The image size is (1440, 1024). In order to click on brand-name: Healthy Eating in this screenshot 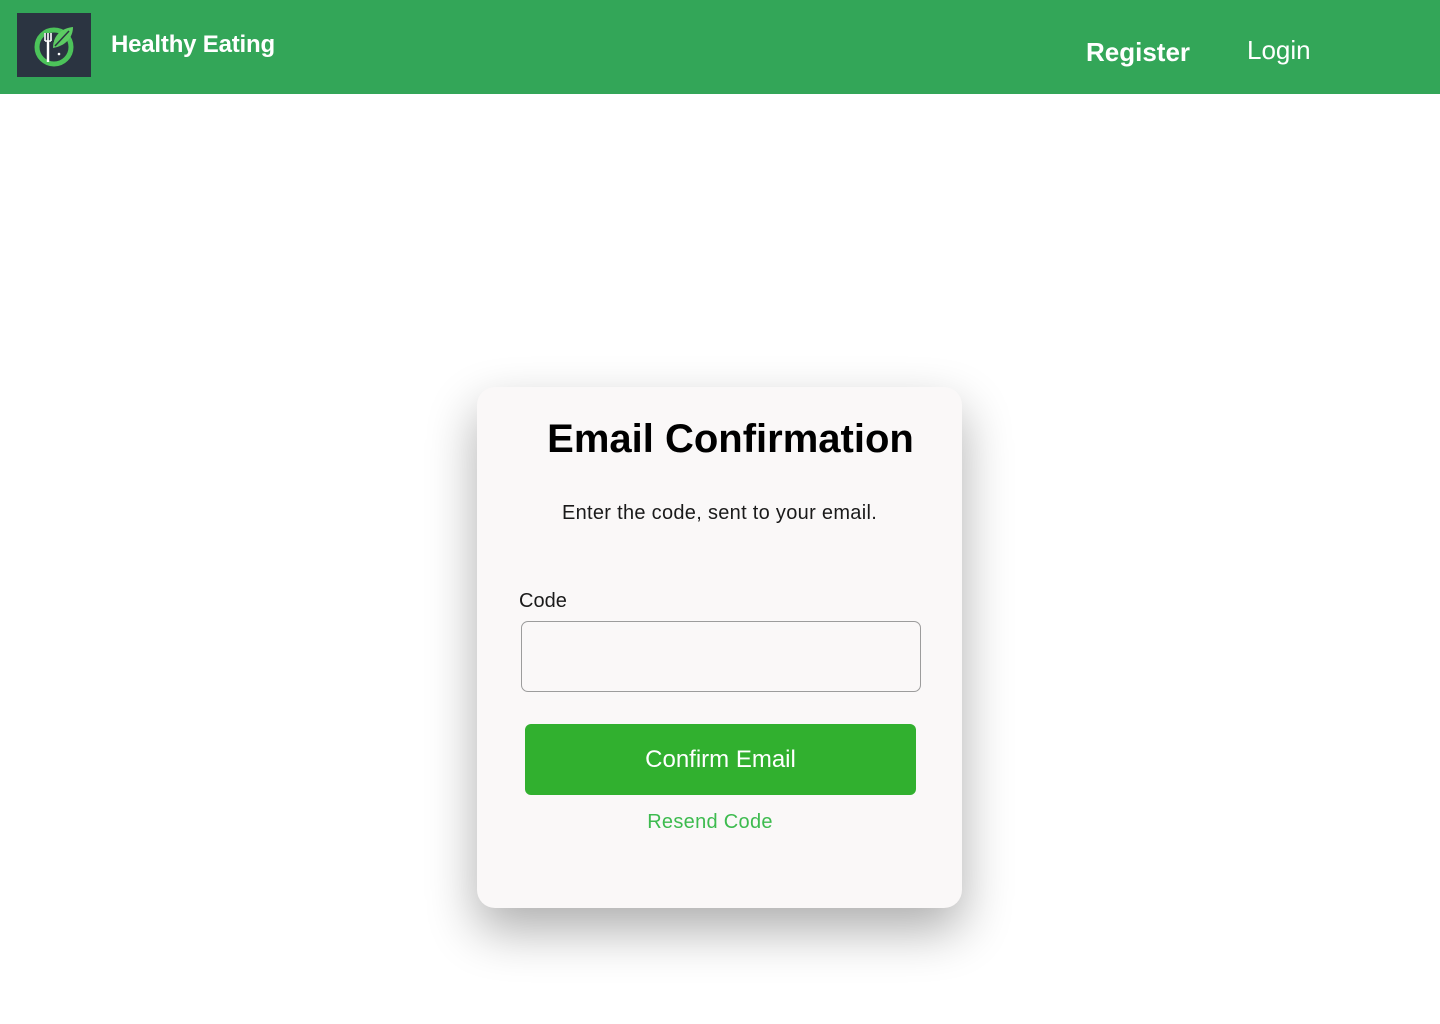, I will do `click(193, 44)`.